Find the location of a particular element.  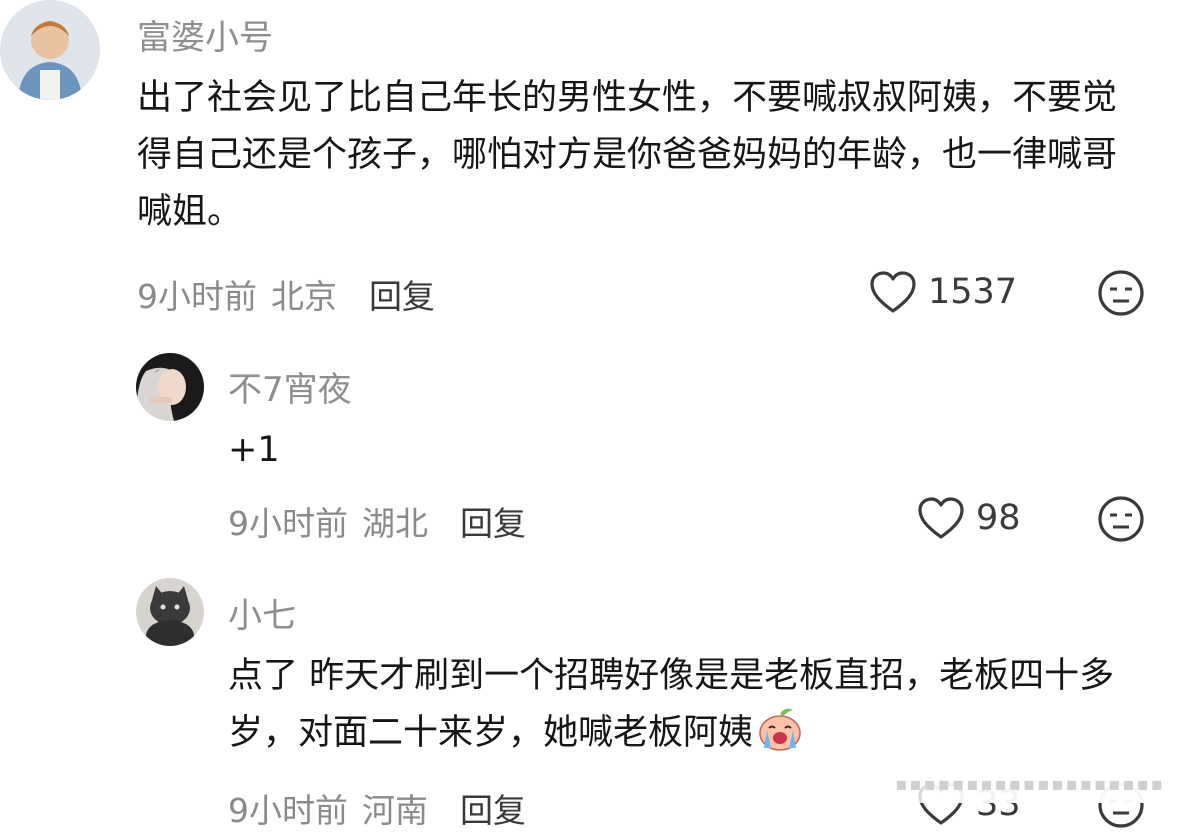

like-button: 1537 is located at coordinates (942, 292).